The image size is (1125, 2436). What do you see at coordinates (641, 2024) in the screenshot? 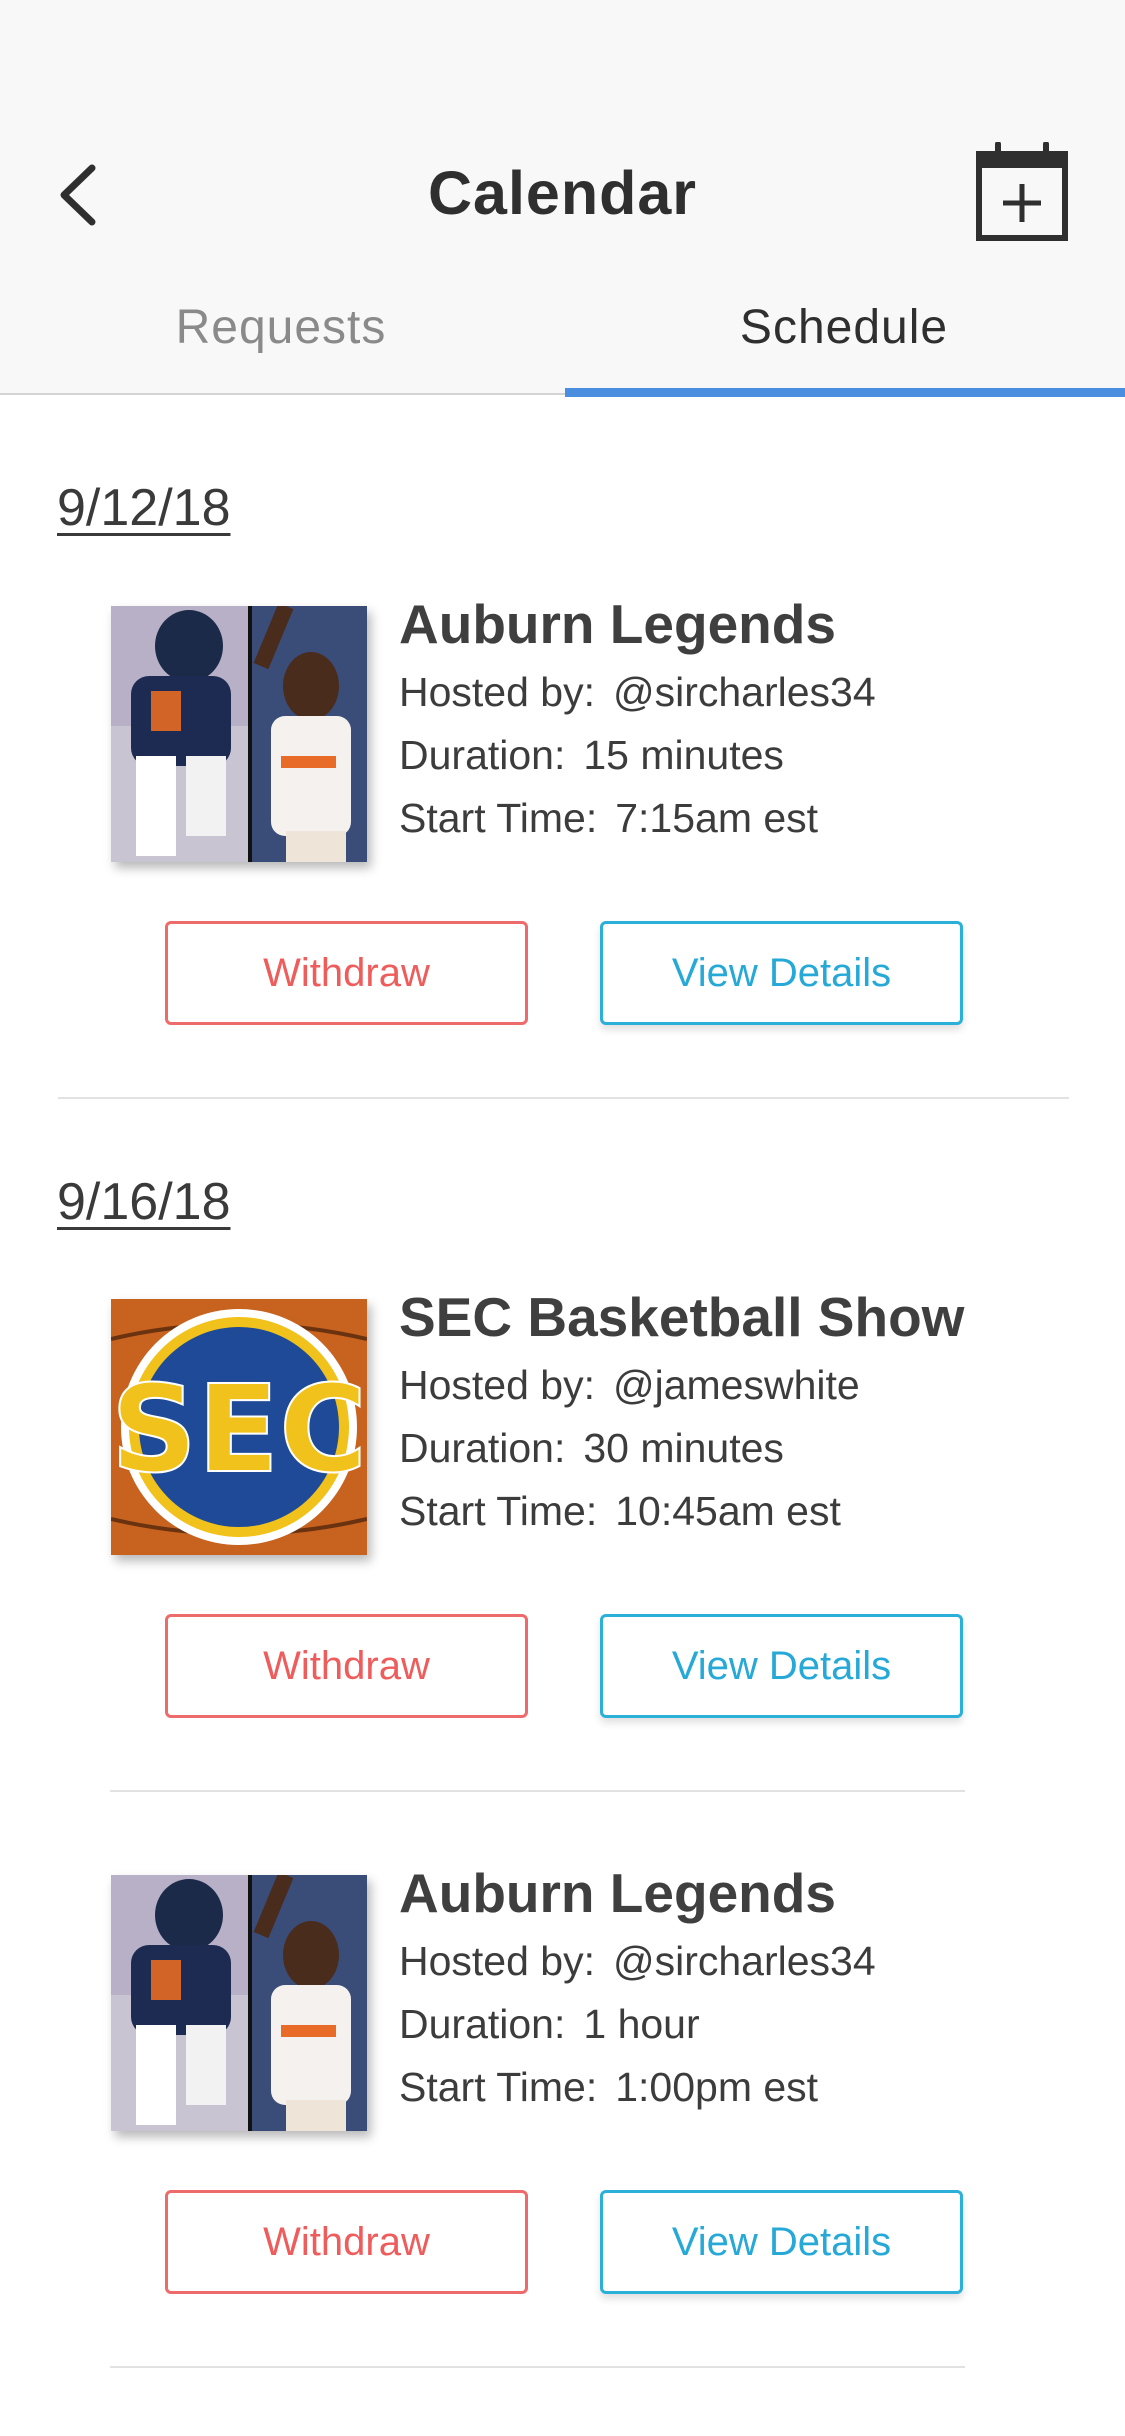
I see `event-duration: 1 hour` at bounding box center [641, 2024].